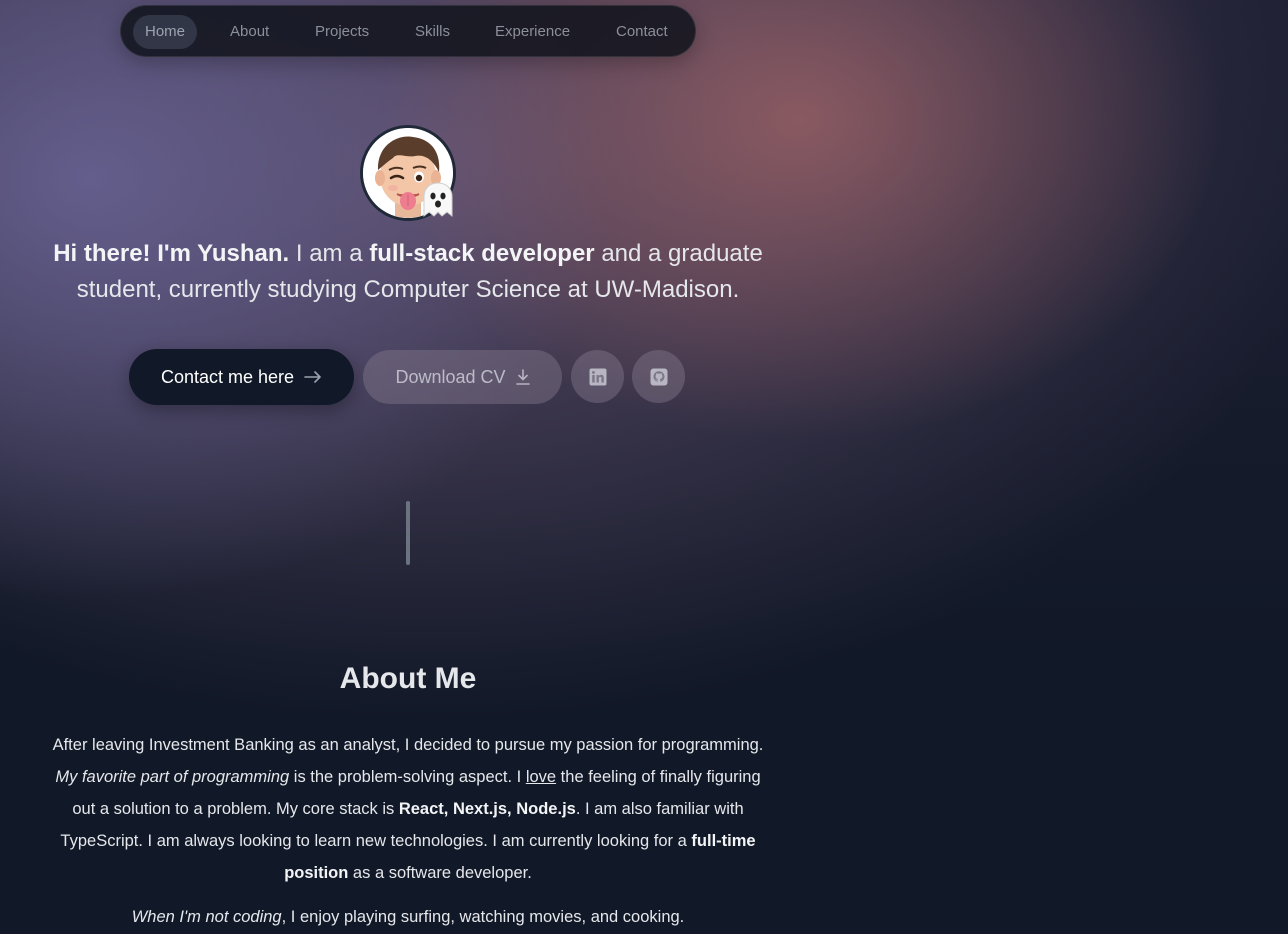 Image resolution: width=1288 pixels, height=934 pixels. I want to click on download-cv-label: Download CV, so click(450, 376).